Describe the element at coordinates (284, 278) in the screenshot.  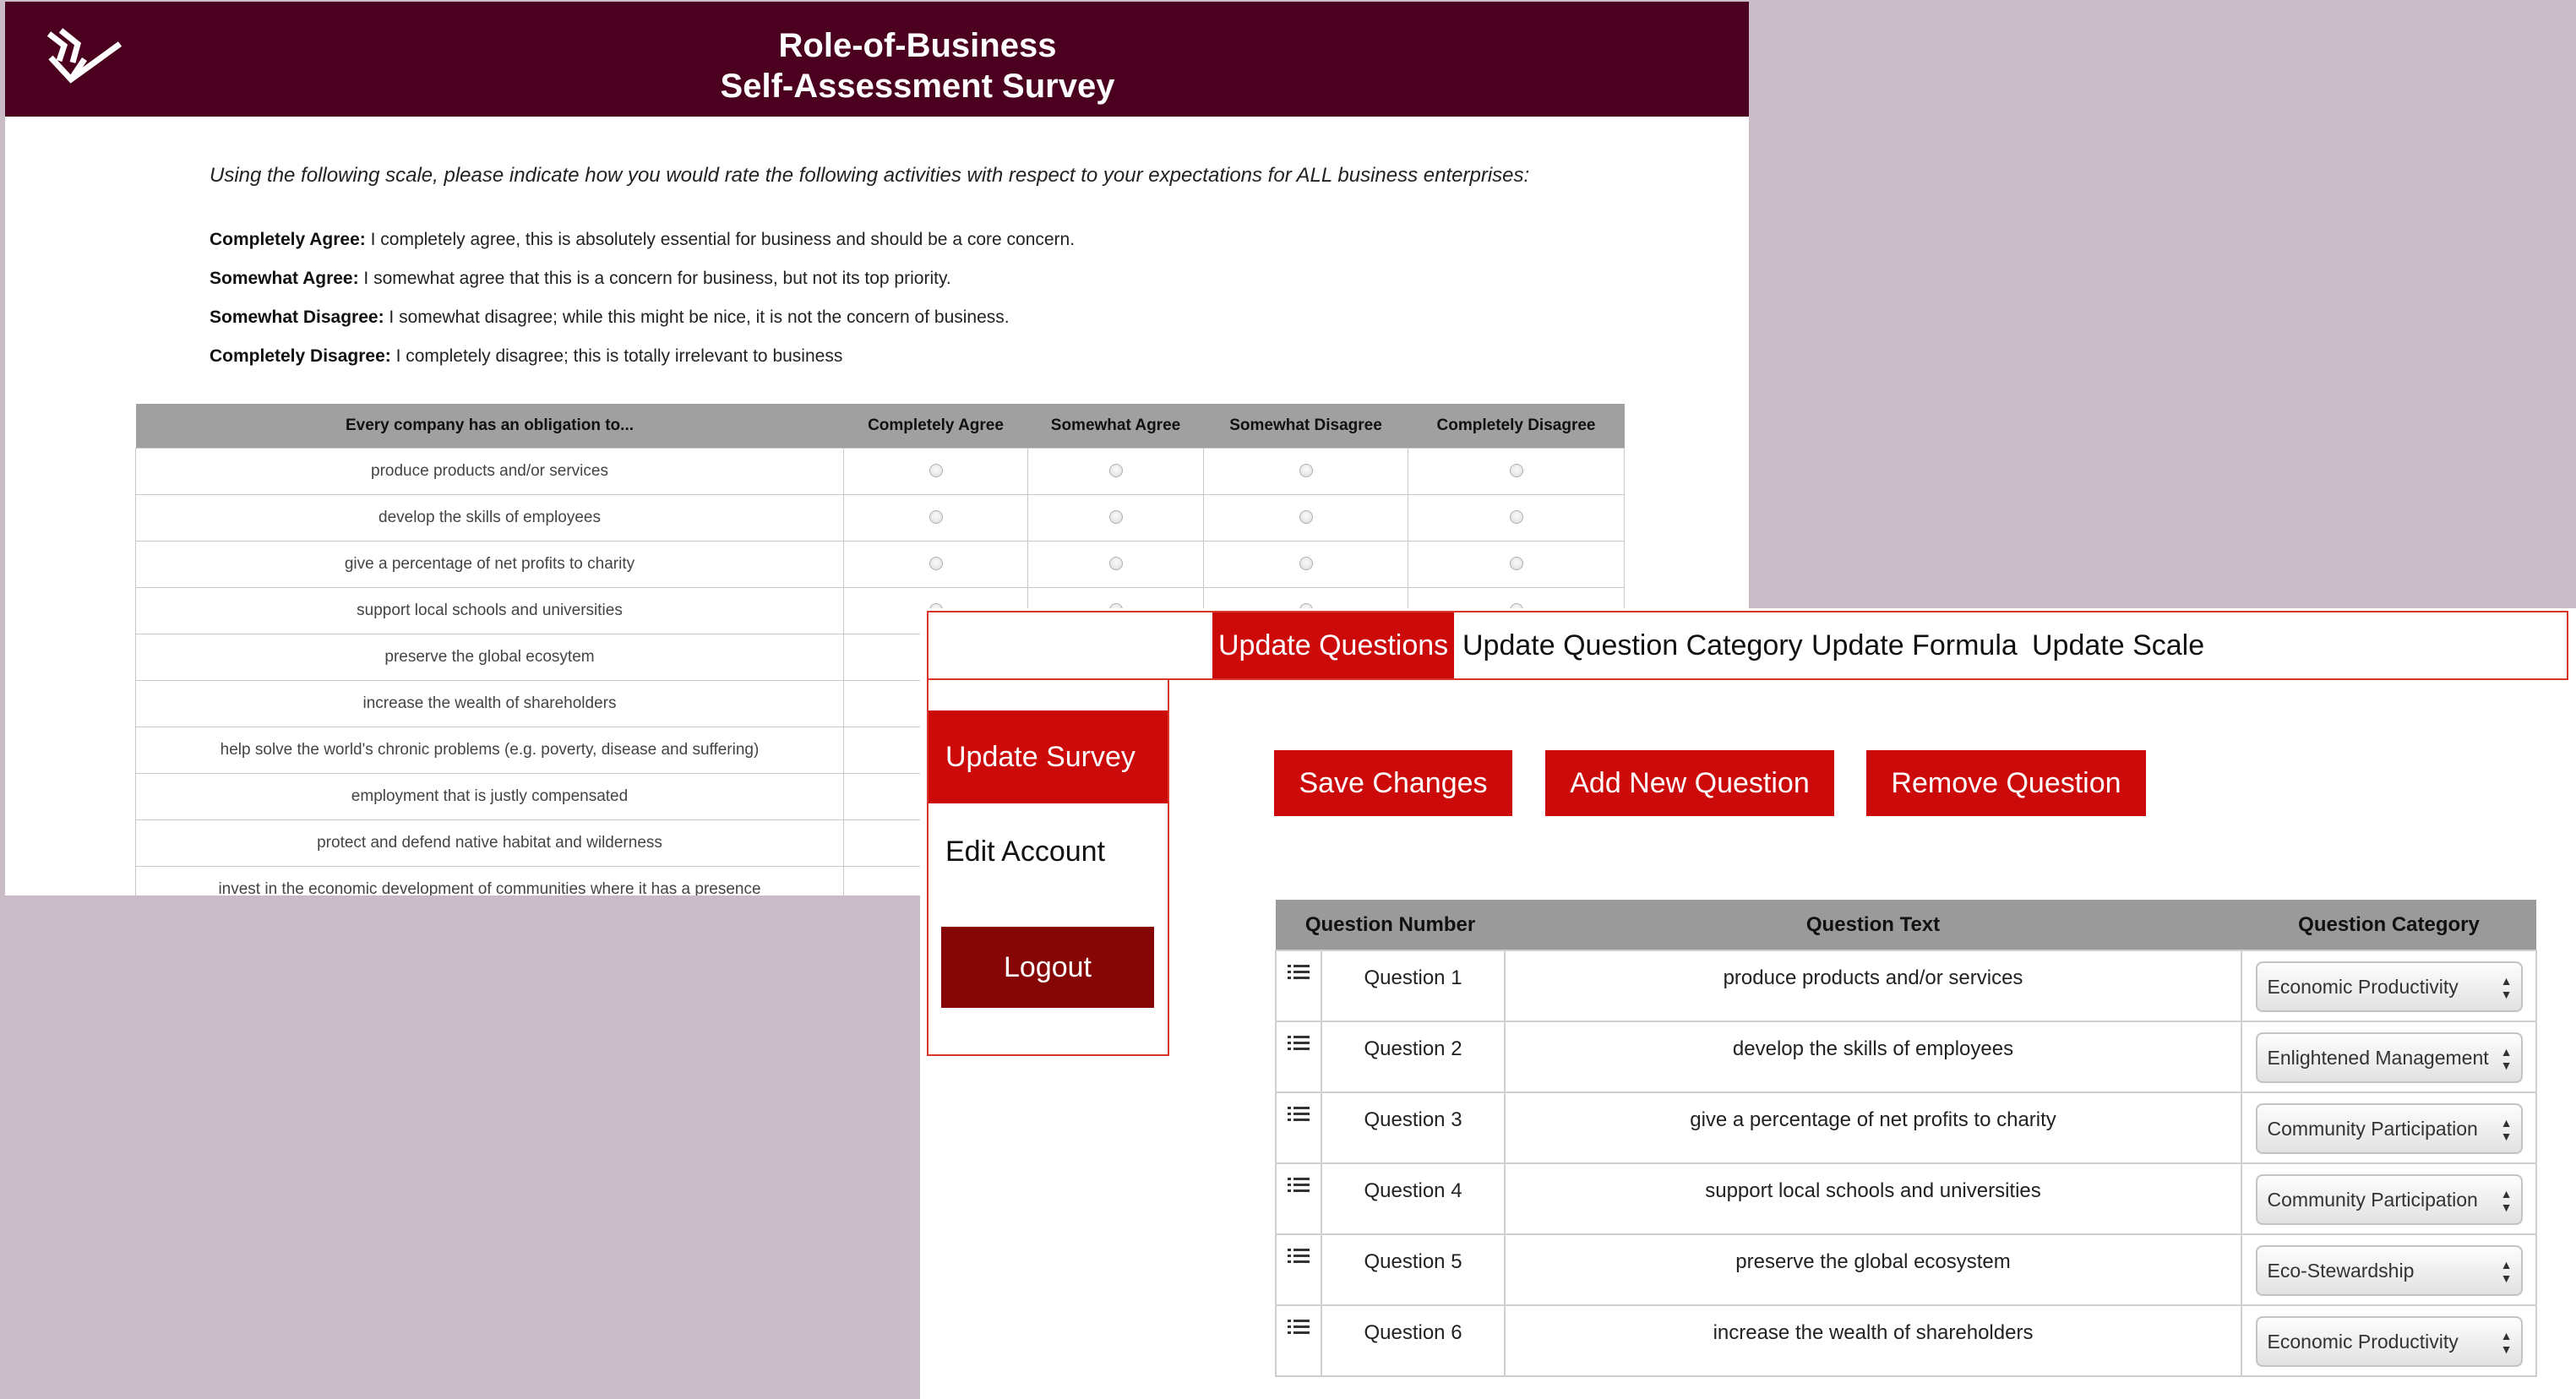
I see `scale-term: Somewhat Agree:` at that location.